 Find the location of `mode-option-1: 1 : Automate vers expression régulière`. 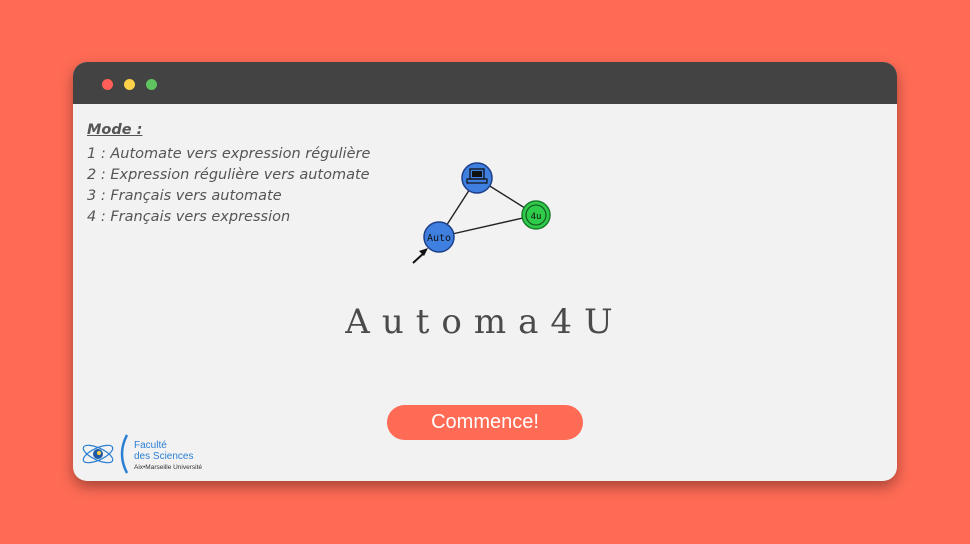

mode-option-1: 1 : Automate vers expression régulière is located at coordinates (229, 154).